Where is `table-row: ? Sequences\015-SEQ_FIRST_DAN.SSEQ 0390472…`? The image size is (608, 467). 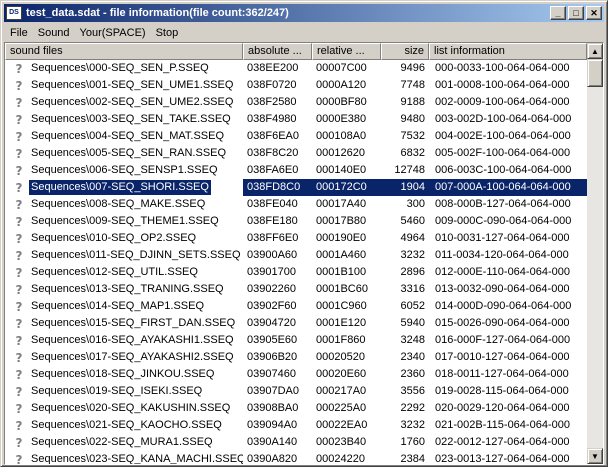 table-row: ? Sequences\015-SEQ_FIRST_DAN.SSEQ 0390472… is located at coordinates (296, 323).